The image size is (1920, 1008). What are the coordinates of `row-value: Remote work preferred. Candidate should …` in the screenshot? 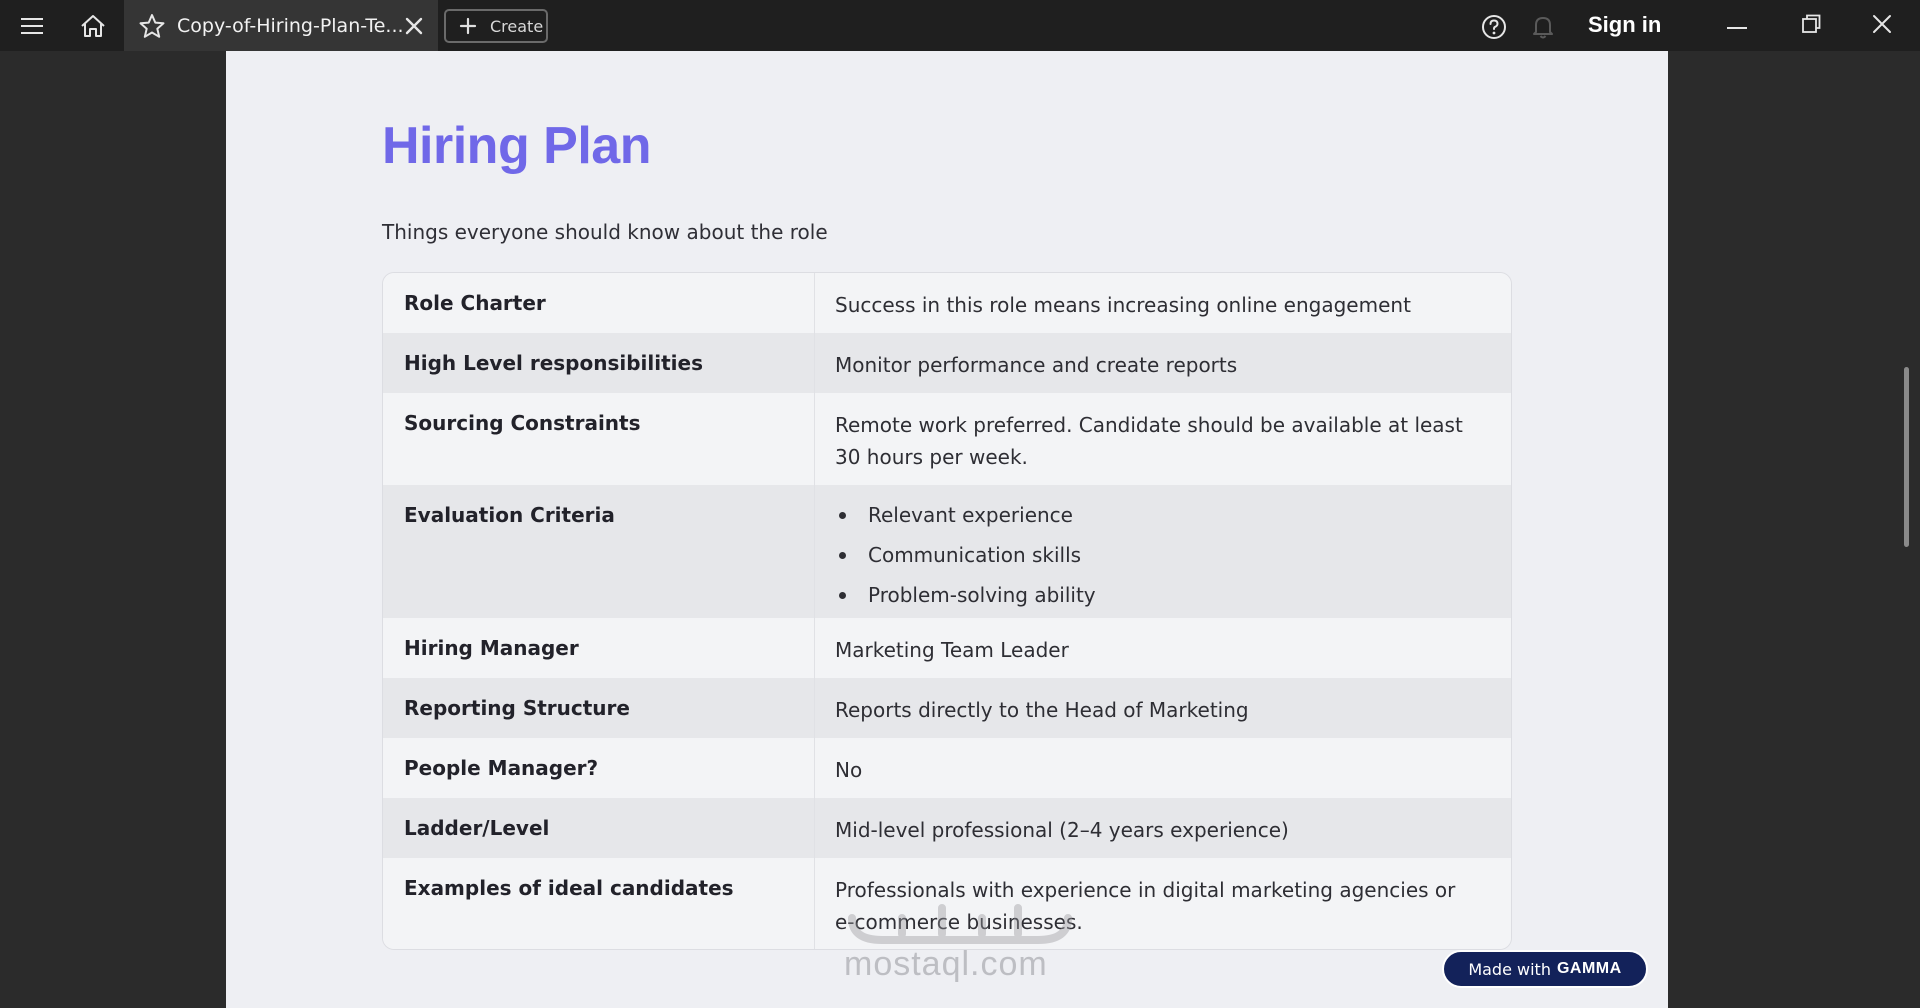 It's located at (1149, 441).